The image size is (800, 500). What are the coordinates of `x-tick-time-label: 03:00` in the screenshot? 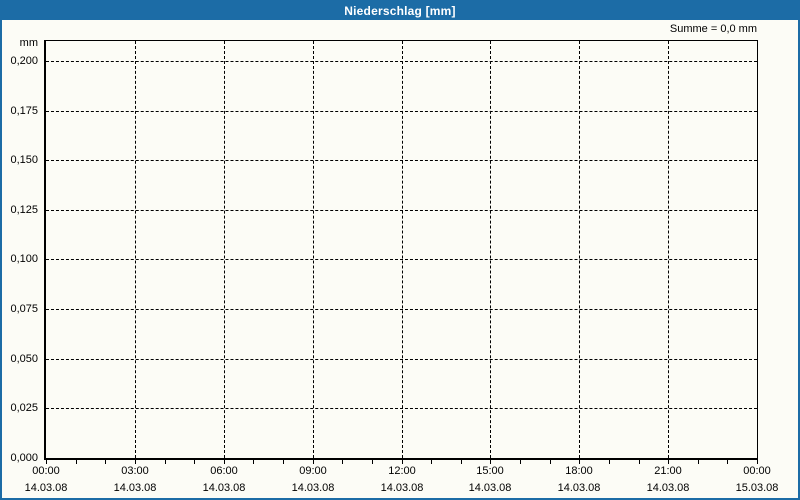 It's located at (135, 471).